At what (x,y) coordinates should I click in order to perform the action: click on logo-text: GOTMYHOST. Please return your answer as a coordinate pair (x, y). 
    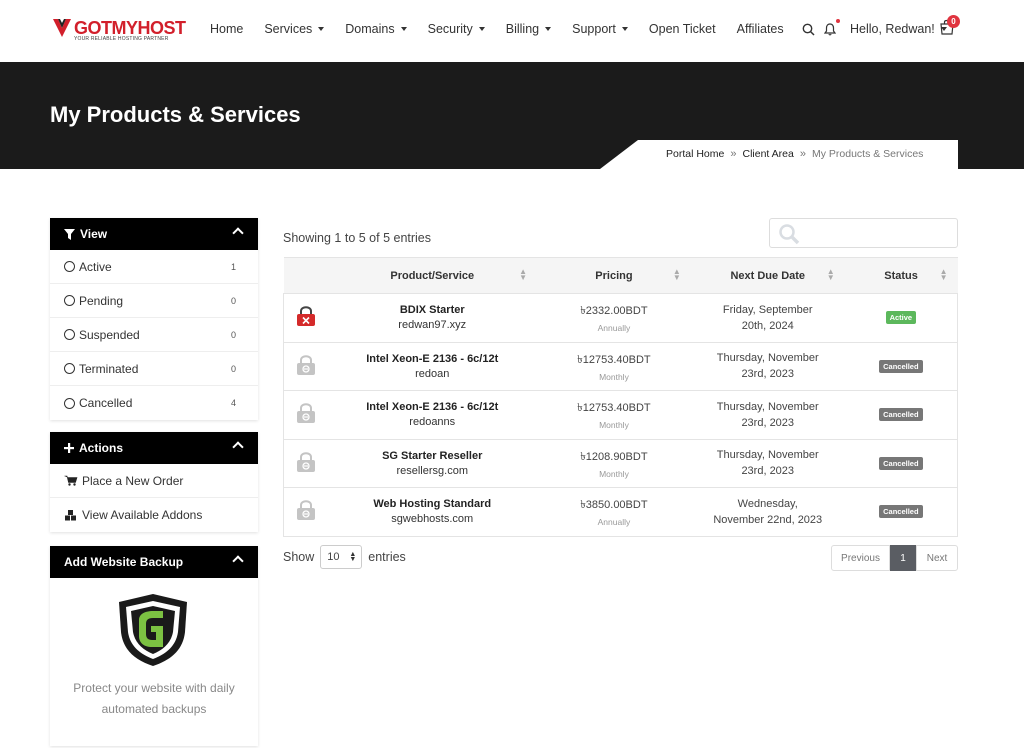
    Looking at the image, I should click on (130, 28).